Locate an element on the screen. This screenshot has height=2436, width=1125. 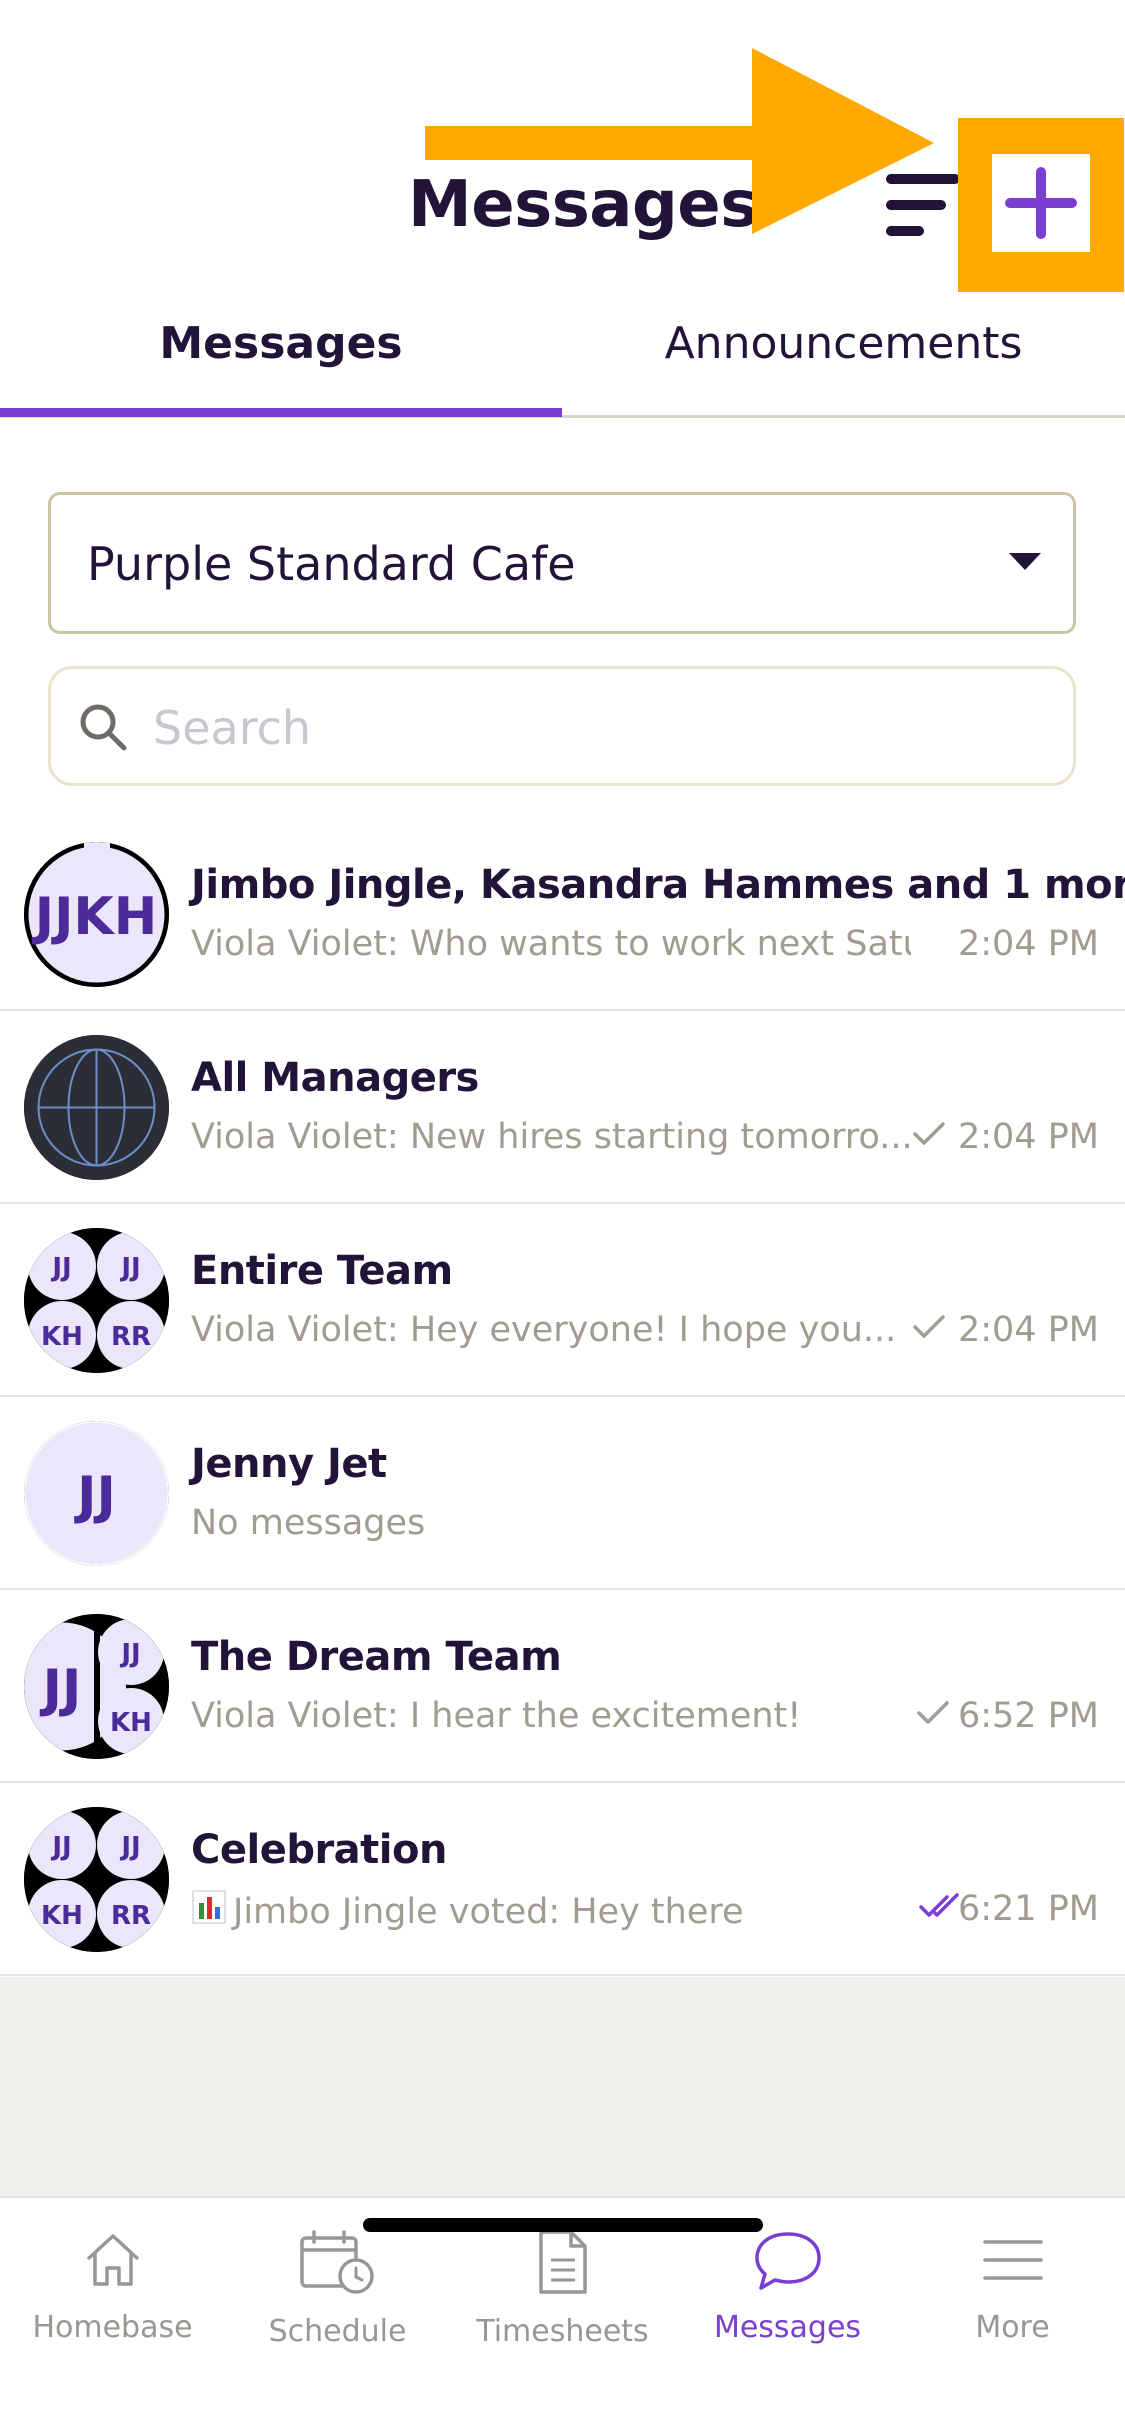
svg-text: JJKH is located at coordinates (95, 917).